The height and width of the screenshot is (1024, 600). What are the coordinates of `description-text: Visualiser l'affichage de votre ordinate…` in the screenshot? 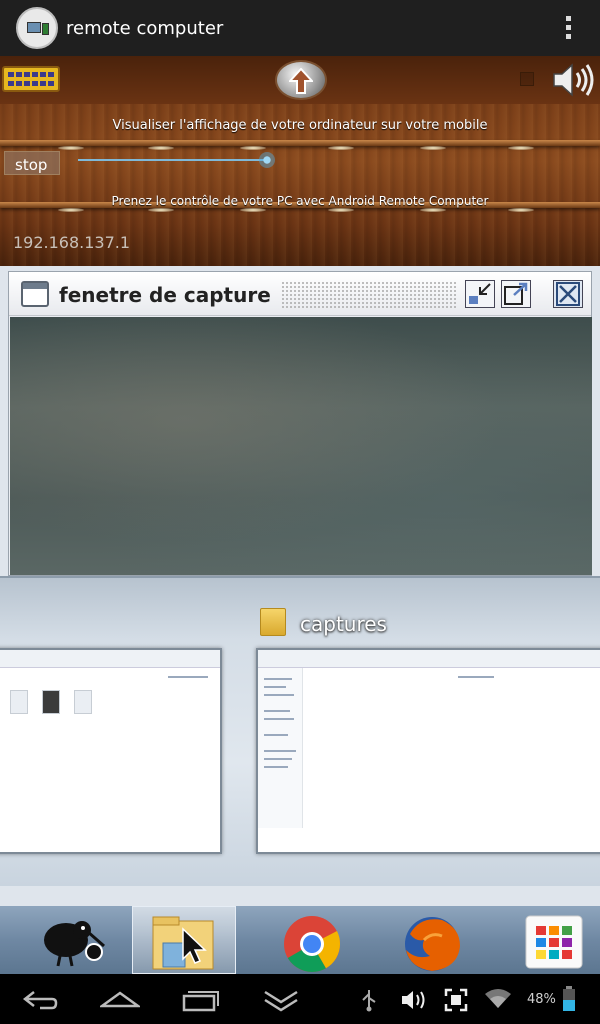 It's located at (300, 125).